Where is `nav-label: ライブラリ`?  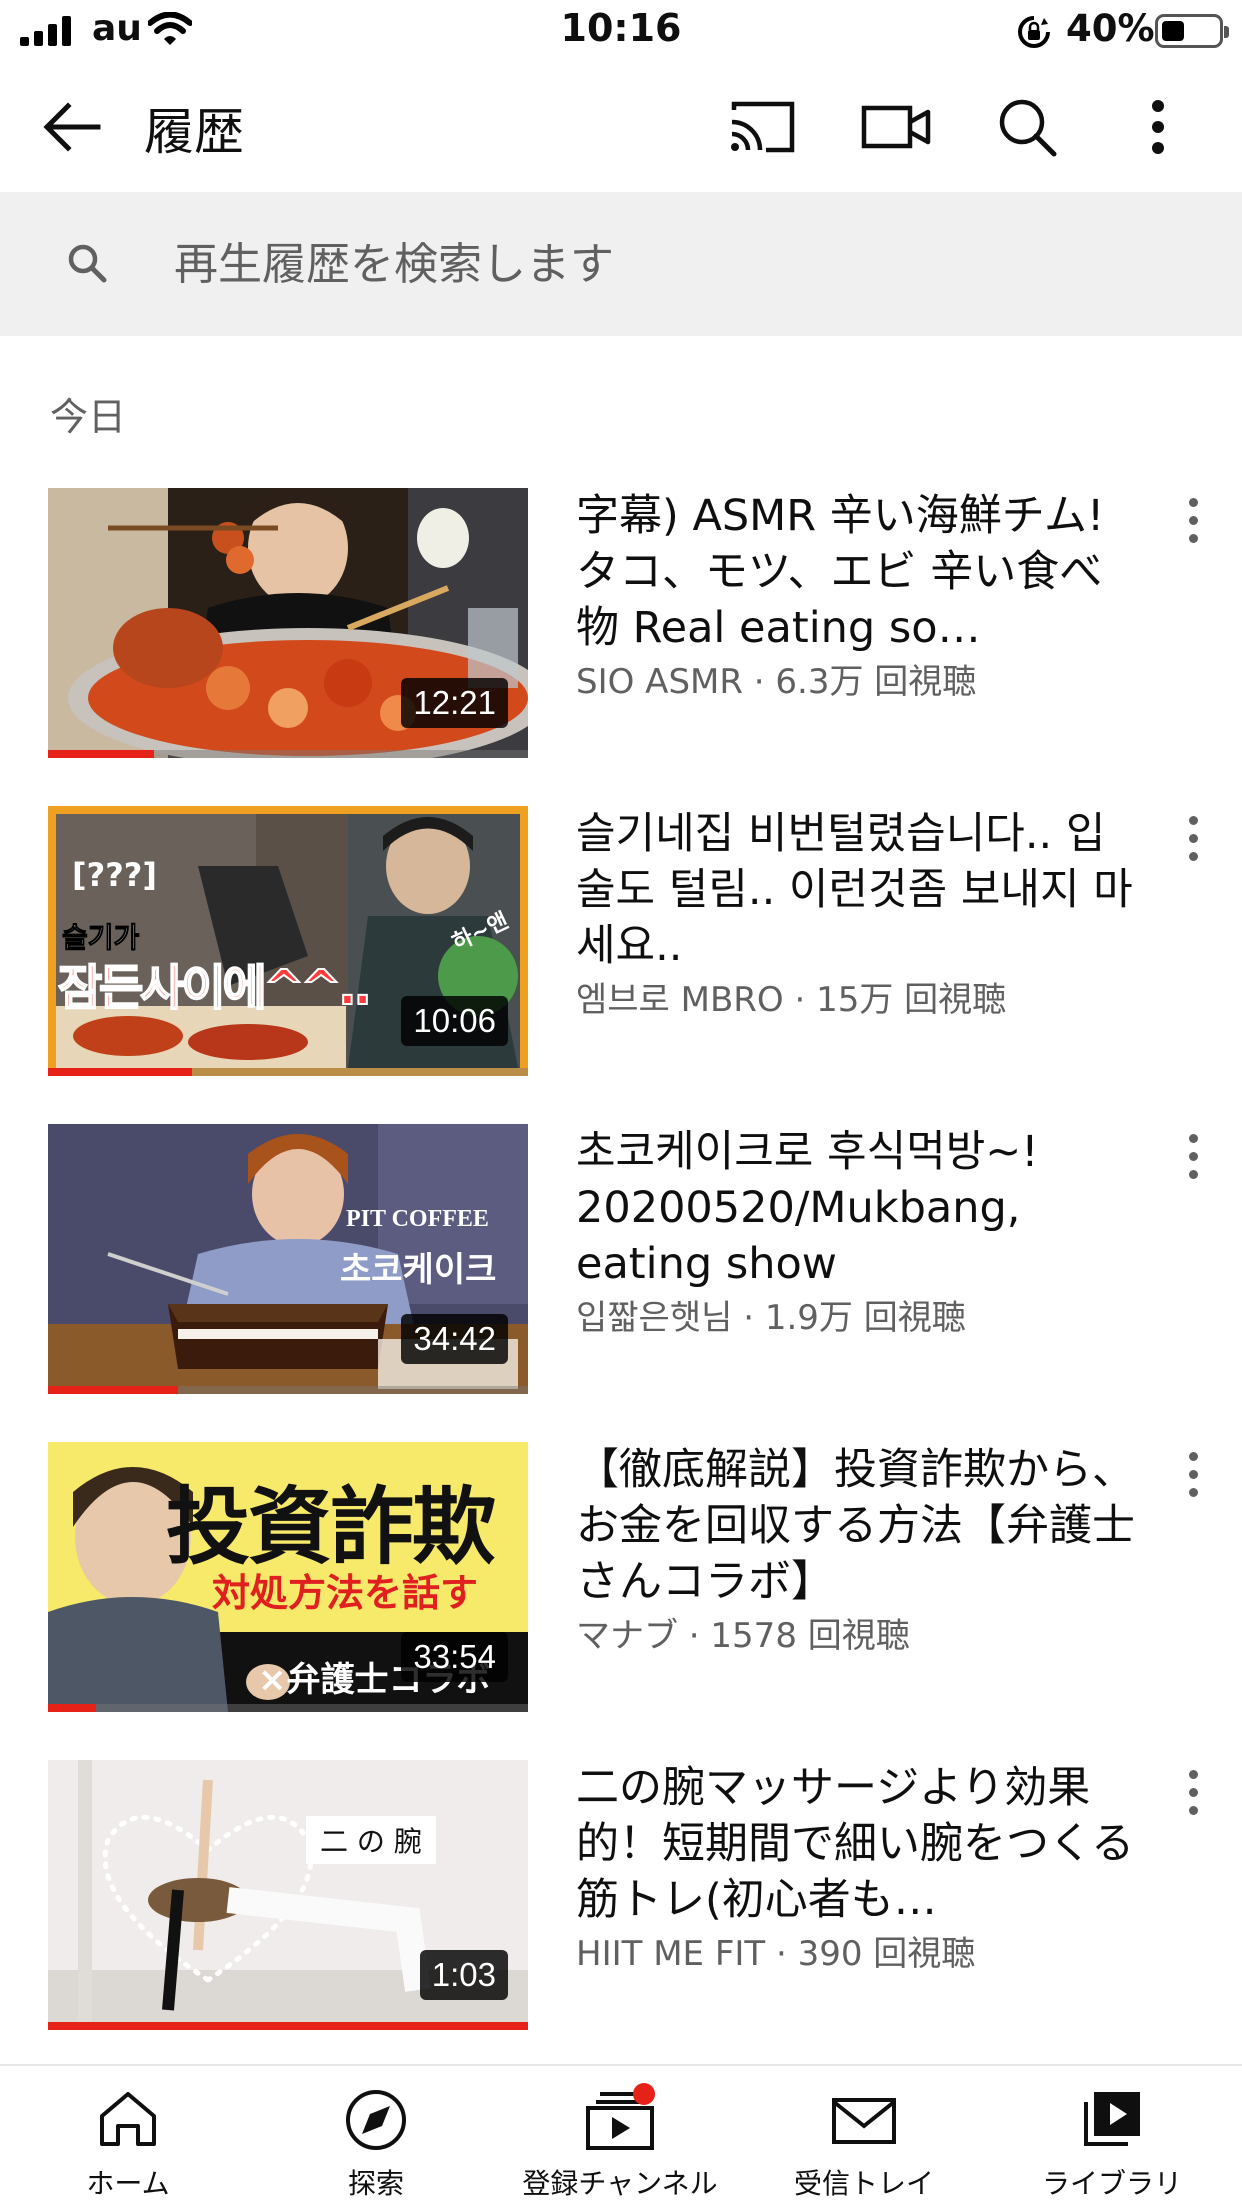 nav-label: ライブラリ is located at coordinates (1111, 2183).